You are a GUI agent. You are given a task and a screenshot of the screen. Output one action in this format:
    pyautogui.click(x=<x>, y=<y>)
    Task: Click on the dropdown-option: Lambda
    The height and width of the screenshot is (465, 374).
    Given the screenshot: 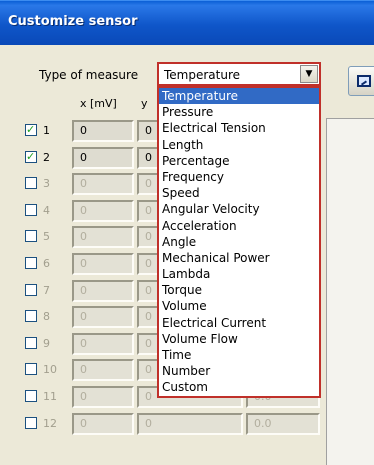 What is the action you would take?
    pyautogui.click(x=239, y=274)
    